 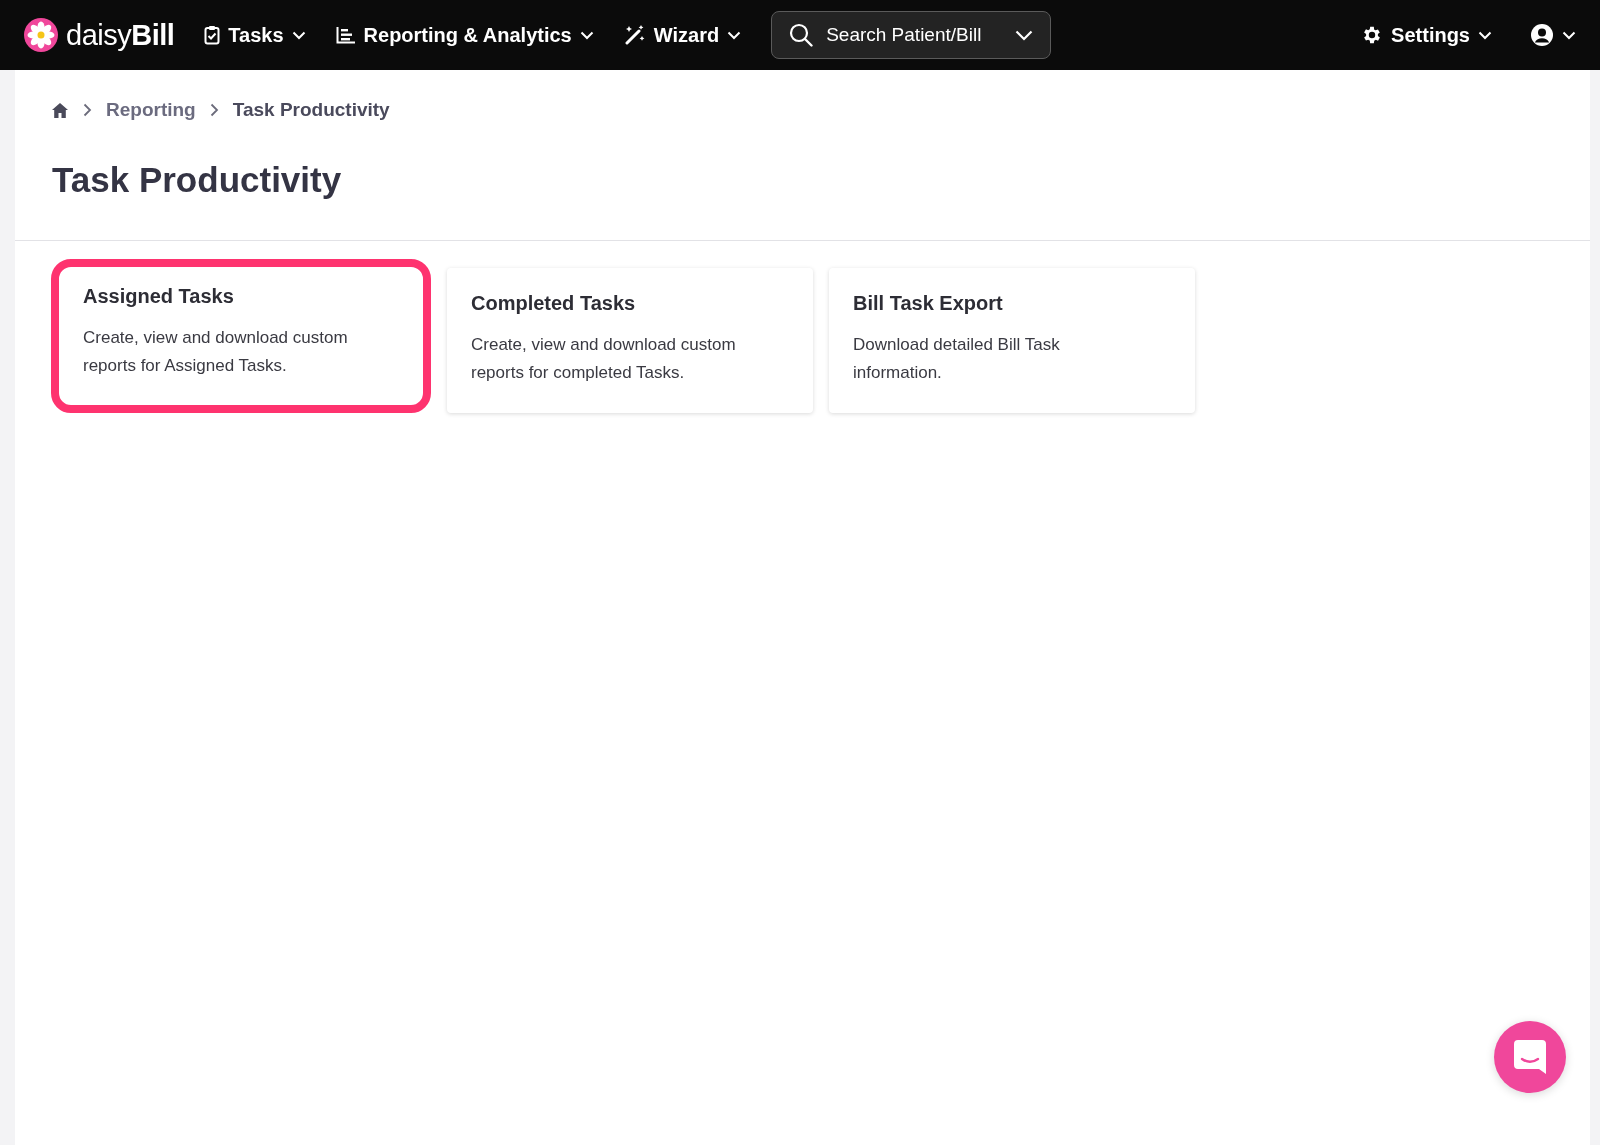 I want to click on nav-menu: Tasks, so click(x=255, y=35).